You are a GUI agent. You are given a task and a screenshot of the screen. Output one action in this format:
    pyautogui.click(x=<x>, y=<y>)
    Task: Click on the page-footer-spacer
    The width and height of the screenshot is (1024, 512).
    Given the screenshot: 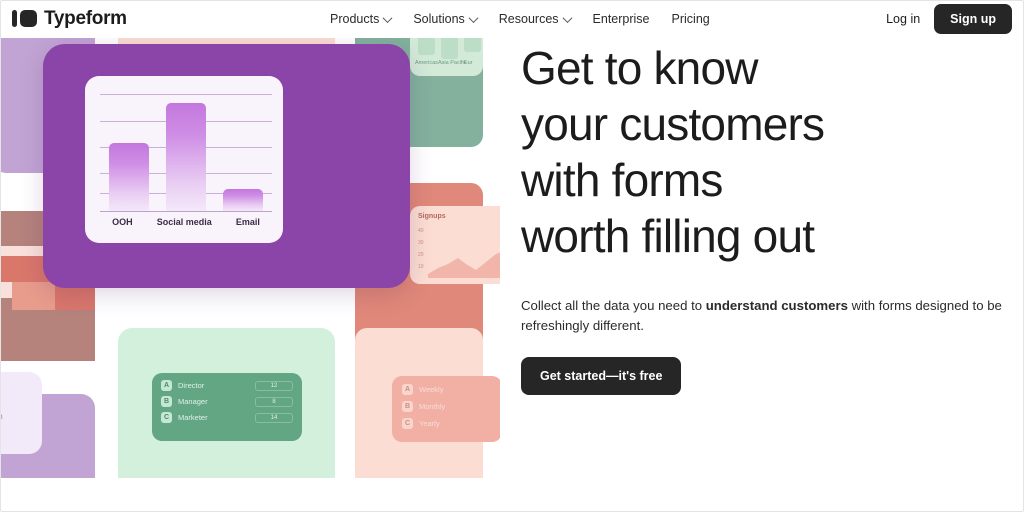 What is the action you would take?
    pyautogui.click(x=512, y=495)
    